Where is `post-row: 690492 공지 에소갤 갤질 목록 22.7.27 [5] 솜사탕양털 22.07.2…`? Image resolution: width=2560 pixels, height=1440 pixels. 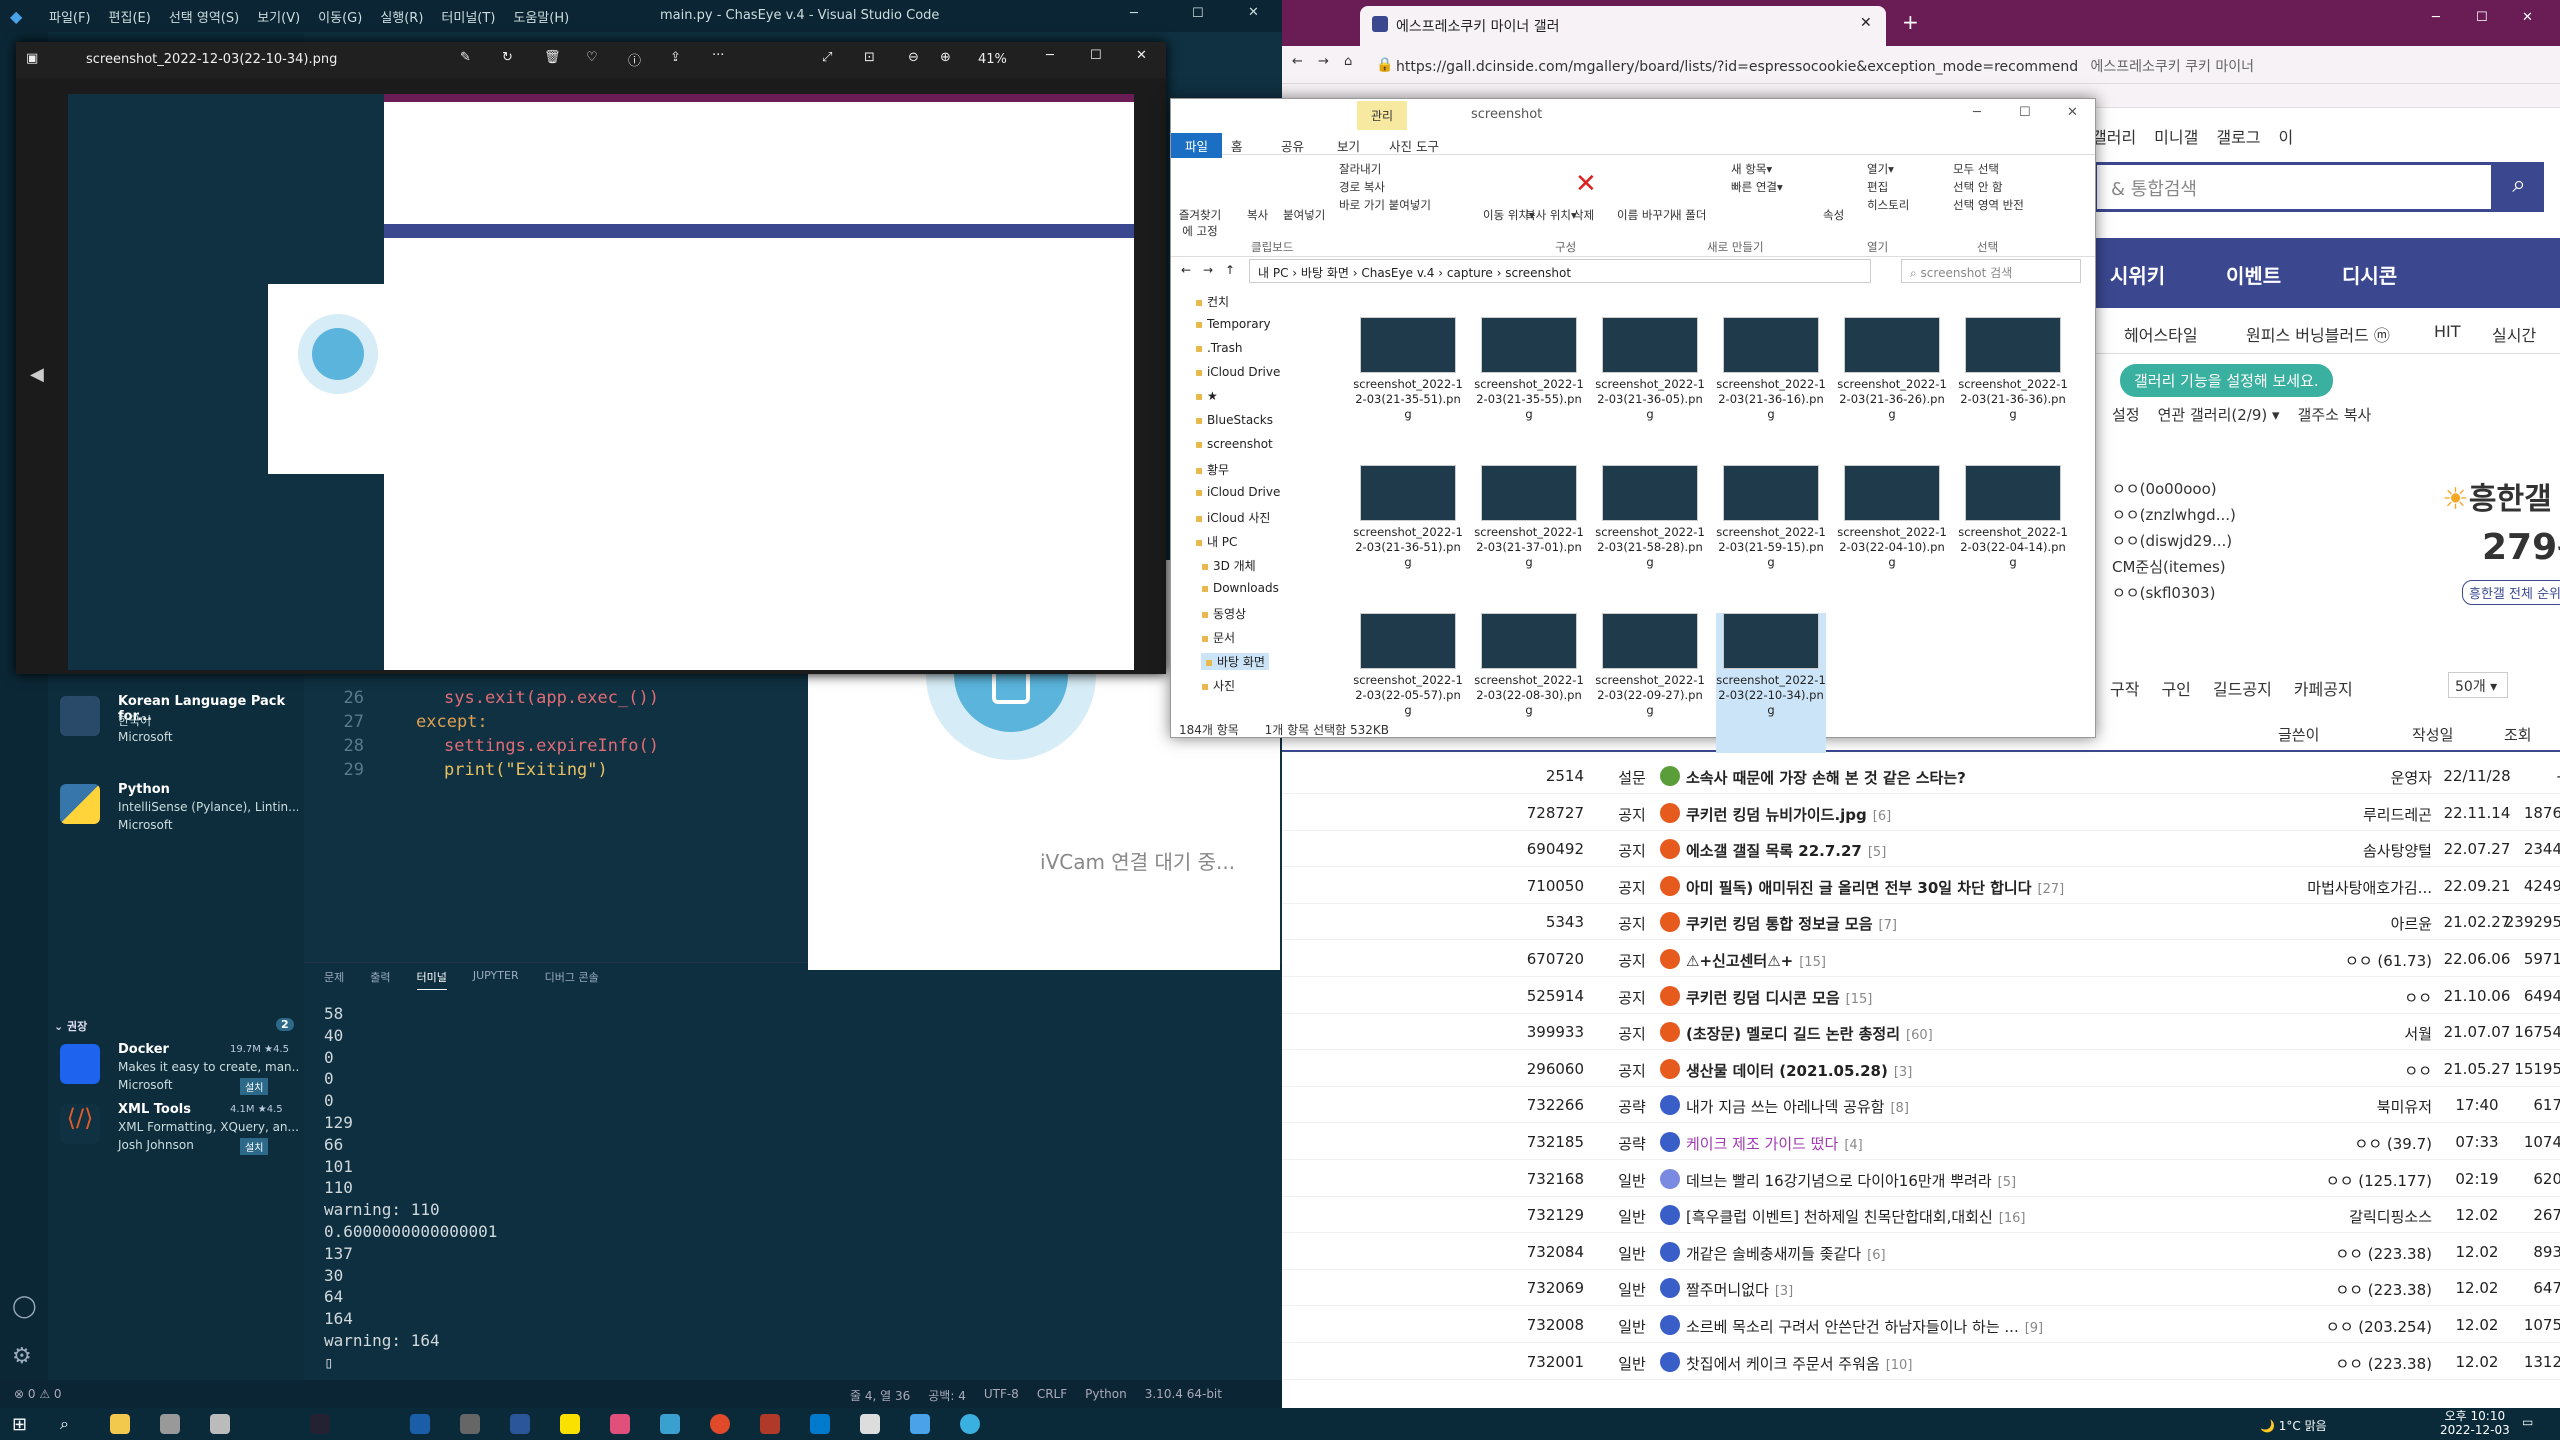
post-row: 690492 공지 에소갤 갤질 목록 22.7.27 [5] 솜사탕양털 22.07.2… is located at coordinates (1921, 849).